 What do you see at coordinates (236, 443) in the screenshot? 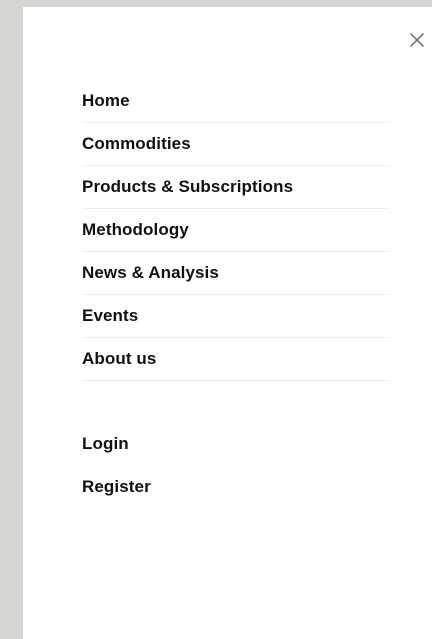
I see `login-link: Login` at bounding box center [236, 443].